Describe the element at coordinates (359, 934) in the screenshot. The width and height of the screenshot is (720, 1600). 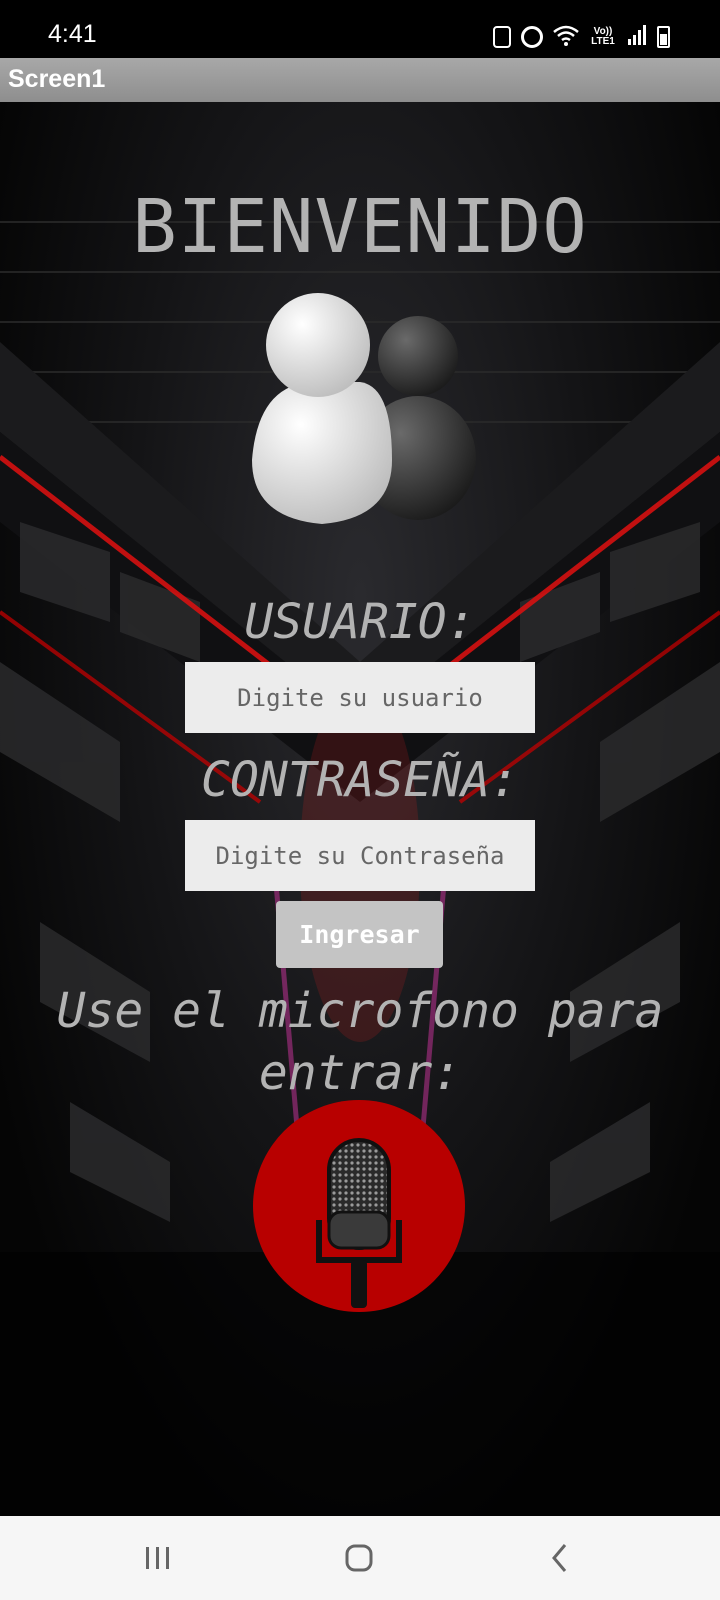
I see `login-button: Ingresar` at that location.